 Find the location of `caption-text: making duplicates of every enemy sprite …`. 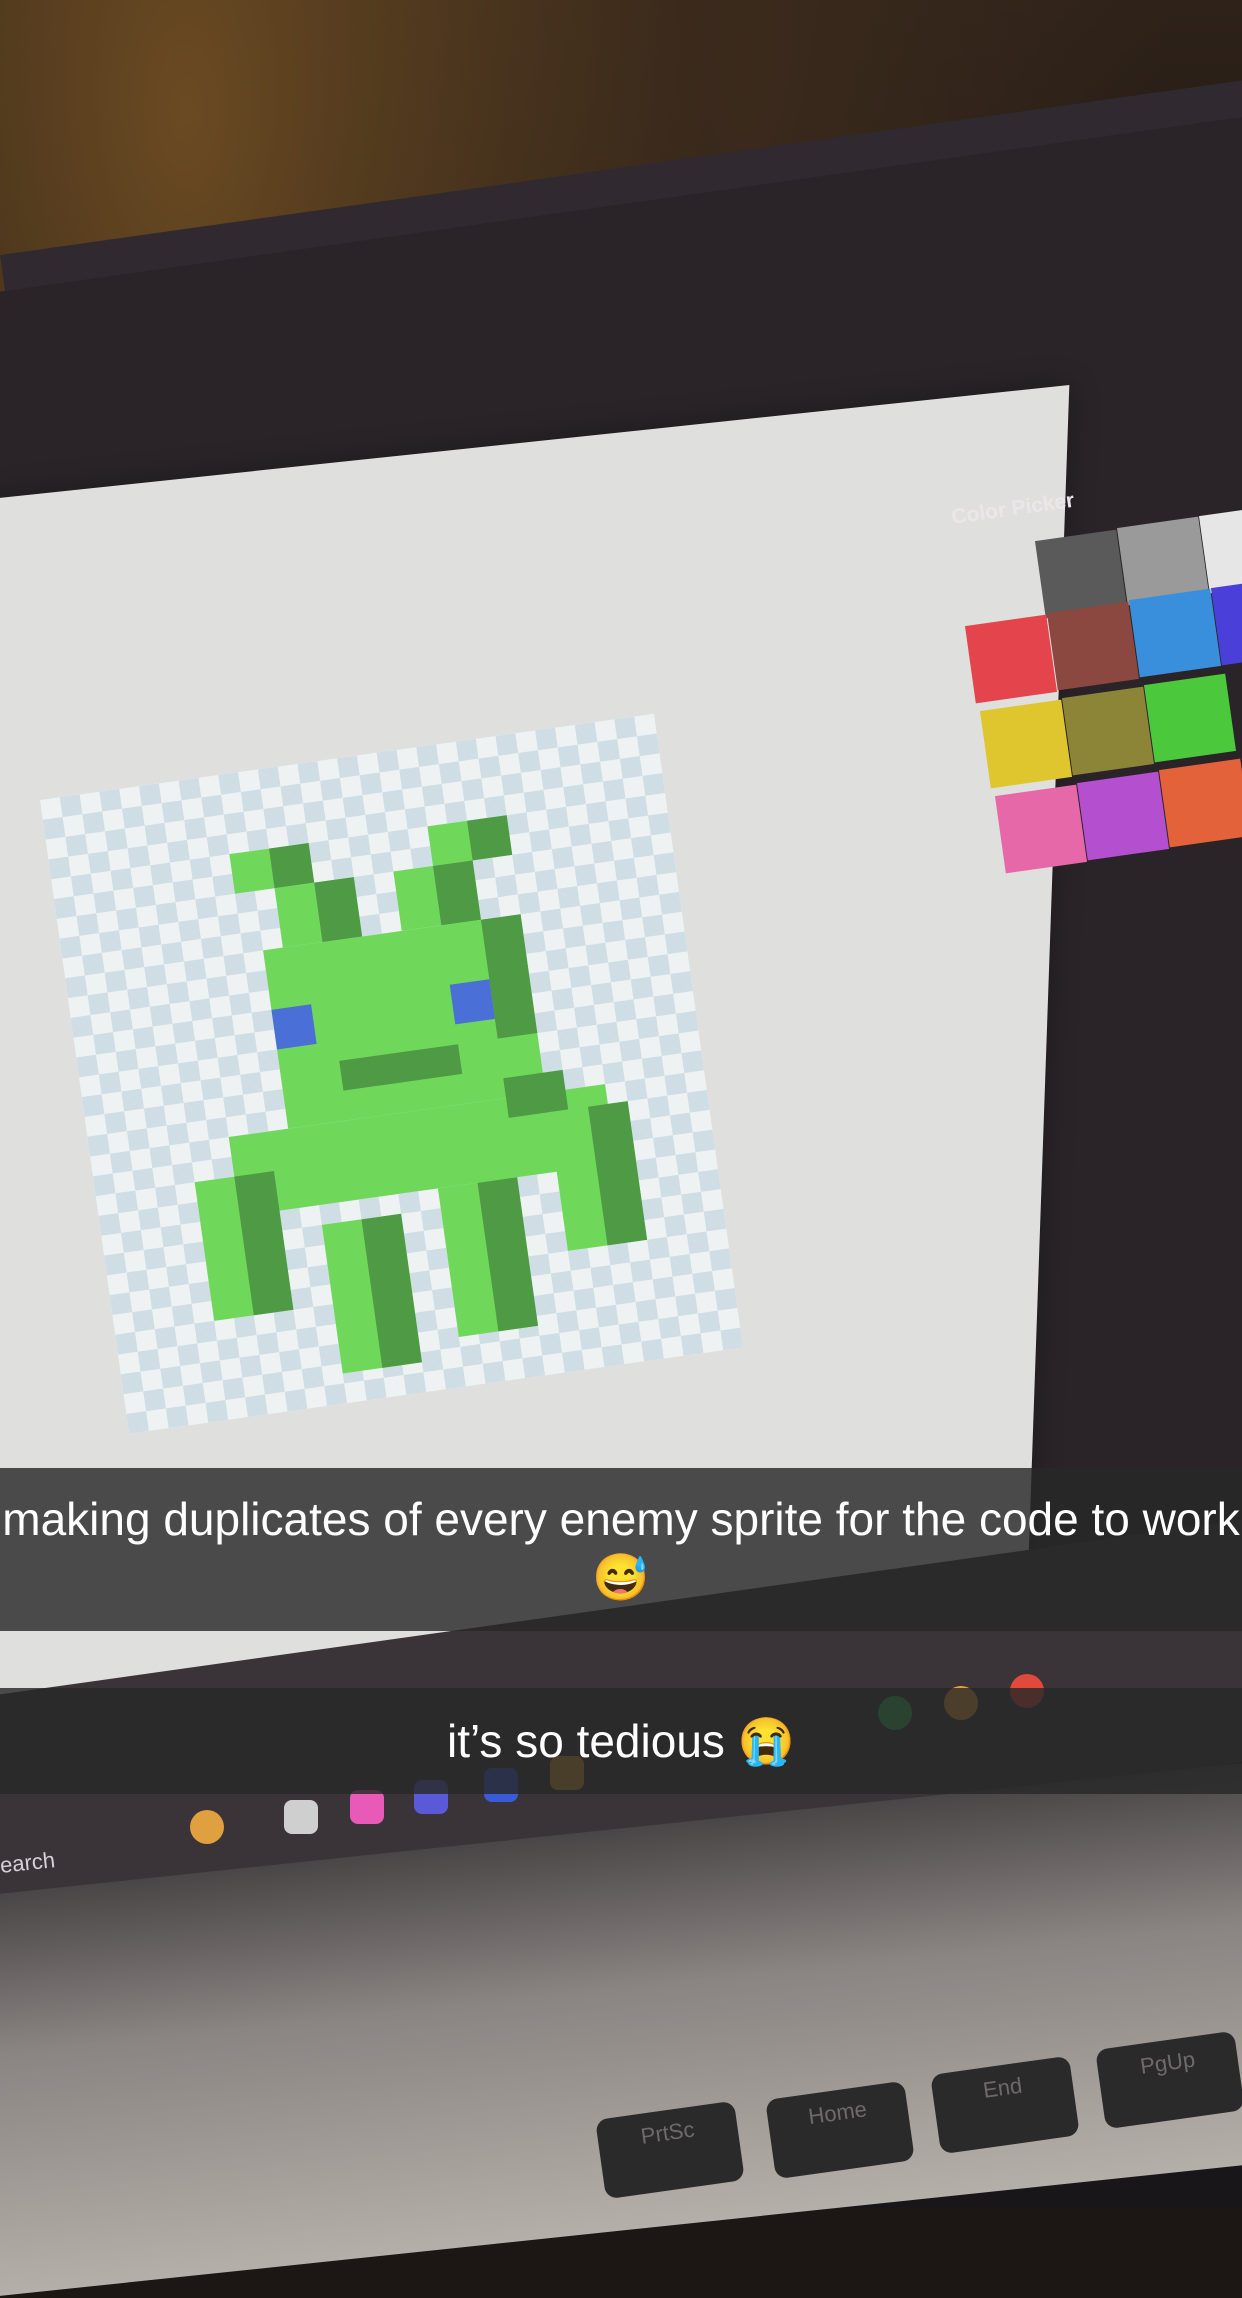

caption-text: making duplicates of every enemy sprite … is located at coordinates (621, 1549).